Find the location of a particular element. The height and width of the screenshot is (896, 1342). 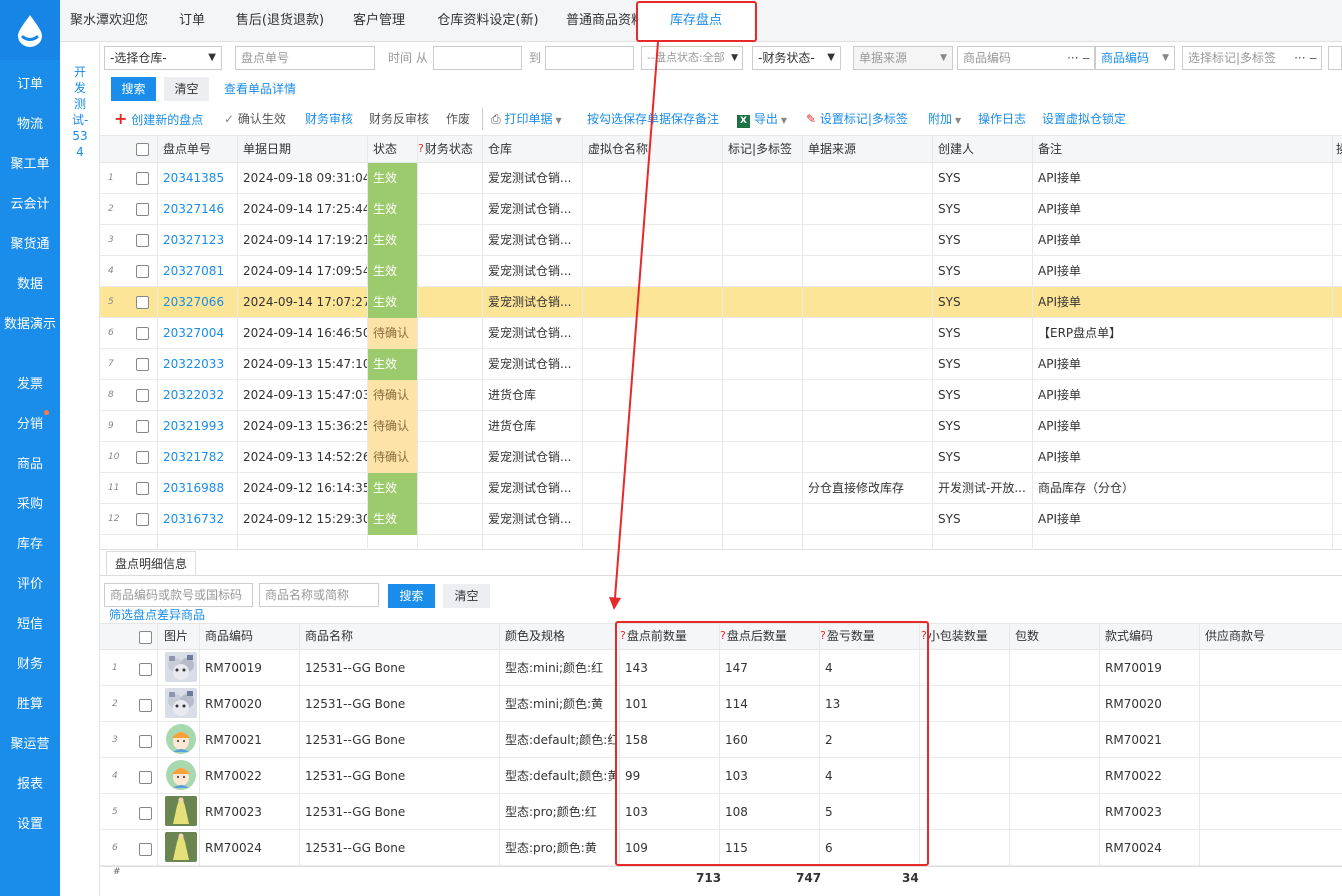

sidebar-item-12: 评价 is located at coordinates (30, 582).